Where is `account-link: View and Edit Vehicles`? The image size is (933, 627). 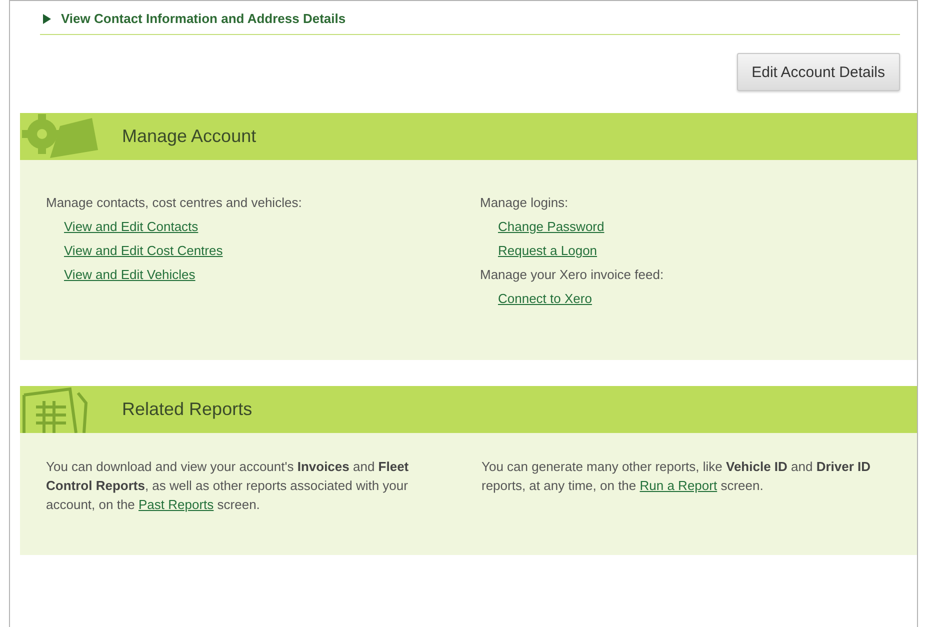
account-link: View and Edit Vehicles is located at coordinates (130, 274).